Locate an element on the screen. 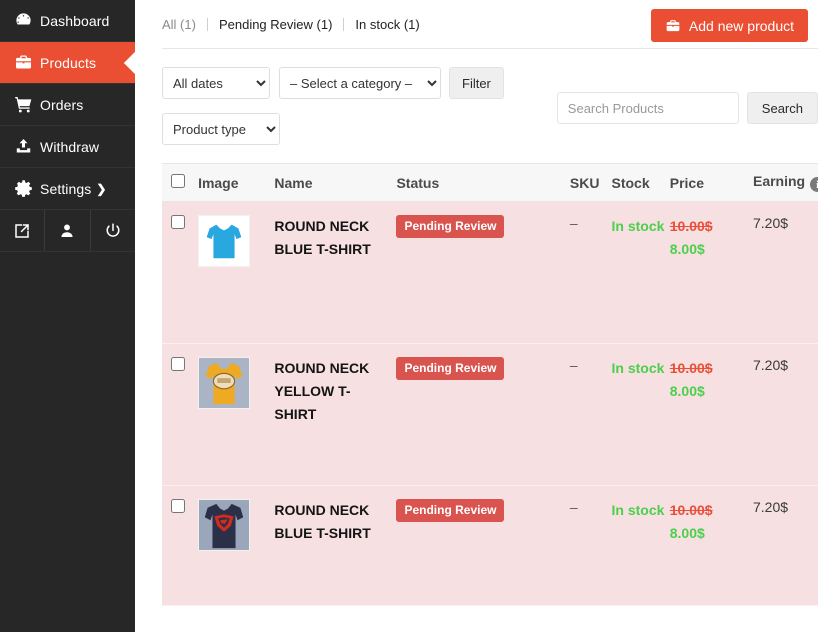  view-filter-links: All (1) Pending Review (1) In stock (1) is located at coordinates (291, 24).